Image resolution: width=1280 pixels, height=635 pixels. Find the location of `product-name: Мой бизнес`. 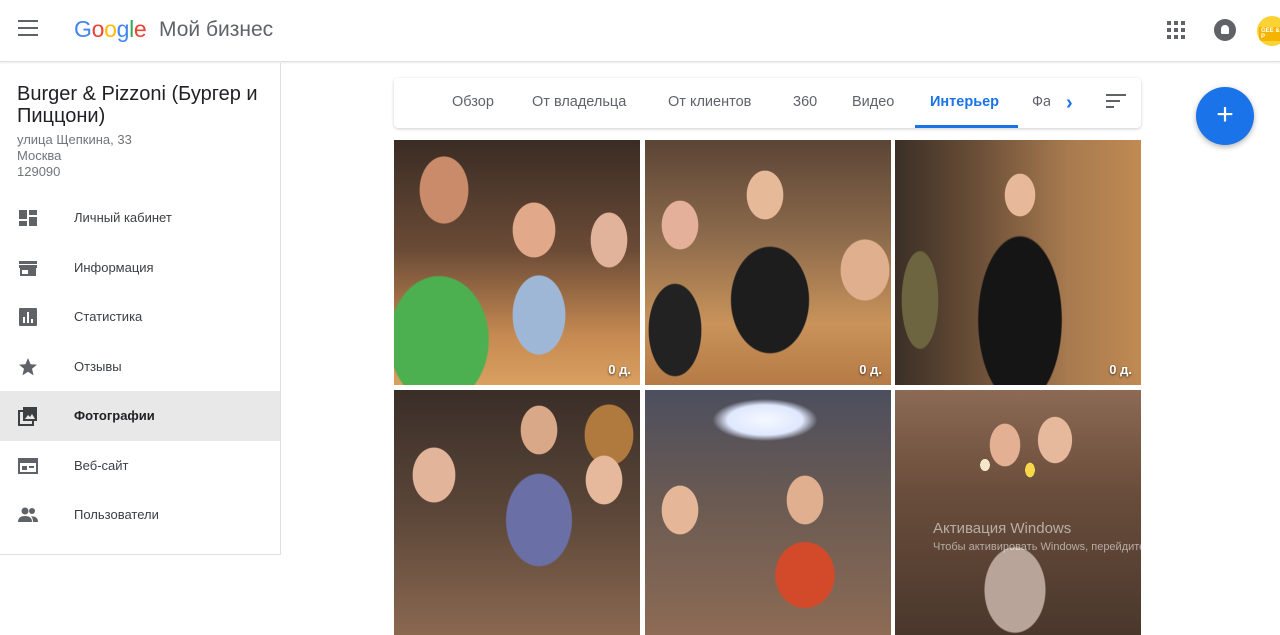

product-name: Мой бизнес is located at coordinates (216, 29).